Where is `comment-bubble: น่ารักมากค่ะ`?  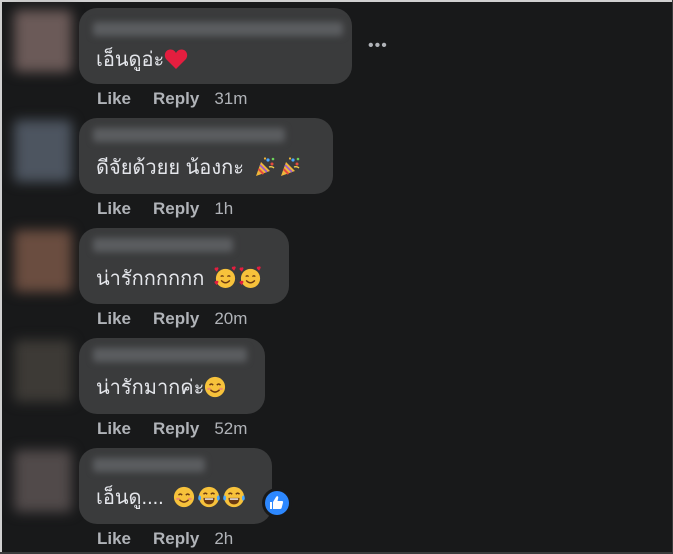 comment-bubble: น่ารักมากค่ะ is located at coordinates (172, 376).